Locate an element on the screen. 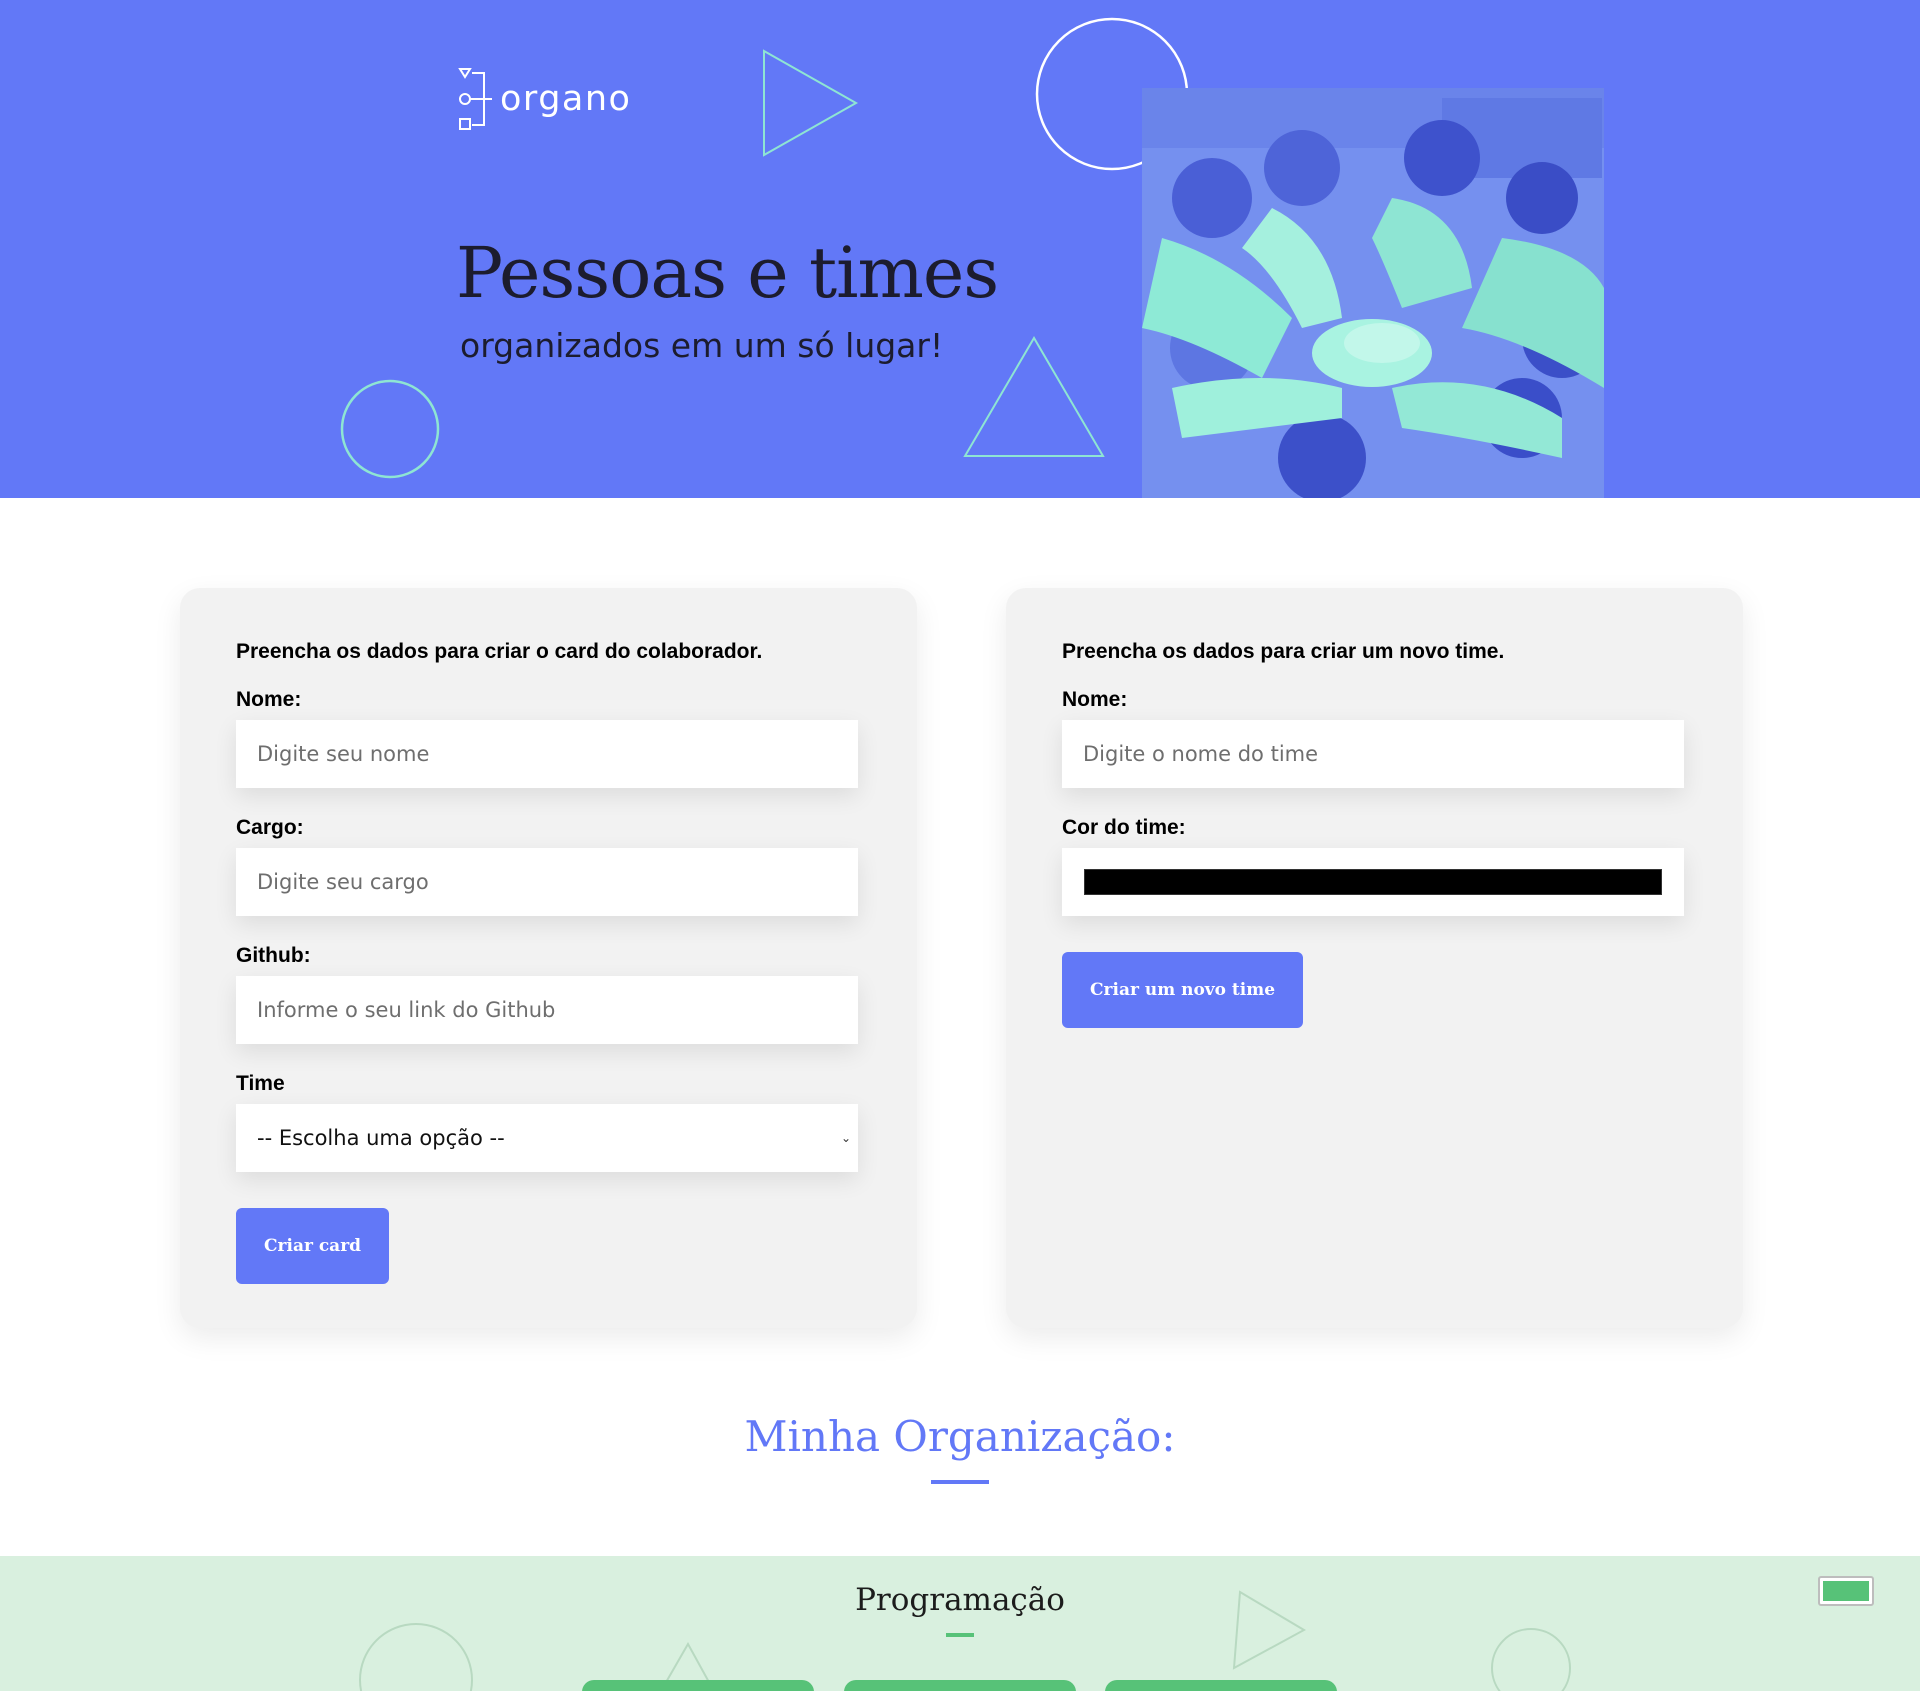 The width and height of the screenshot is (1920, 1691). team-photo-illustration is located at coordinates (1373, 293).